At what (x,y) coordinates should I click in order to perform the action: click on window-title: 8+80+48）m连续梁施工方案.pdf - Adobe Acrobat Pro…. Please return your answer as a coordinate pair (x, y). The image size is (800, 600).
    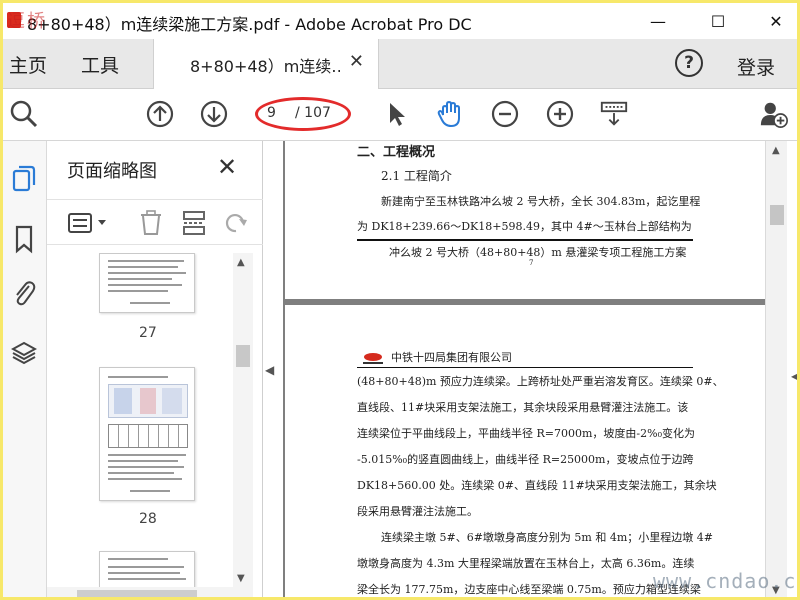
    Looking at the image, I should click on (249, 24).